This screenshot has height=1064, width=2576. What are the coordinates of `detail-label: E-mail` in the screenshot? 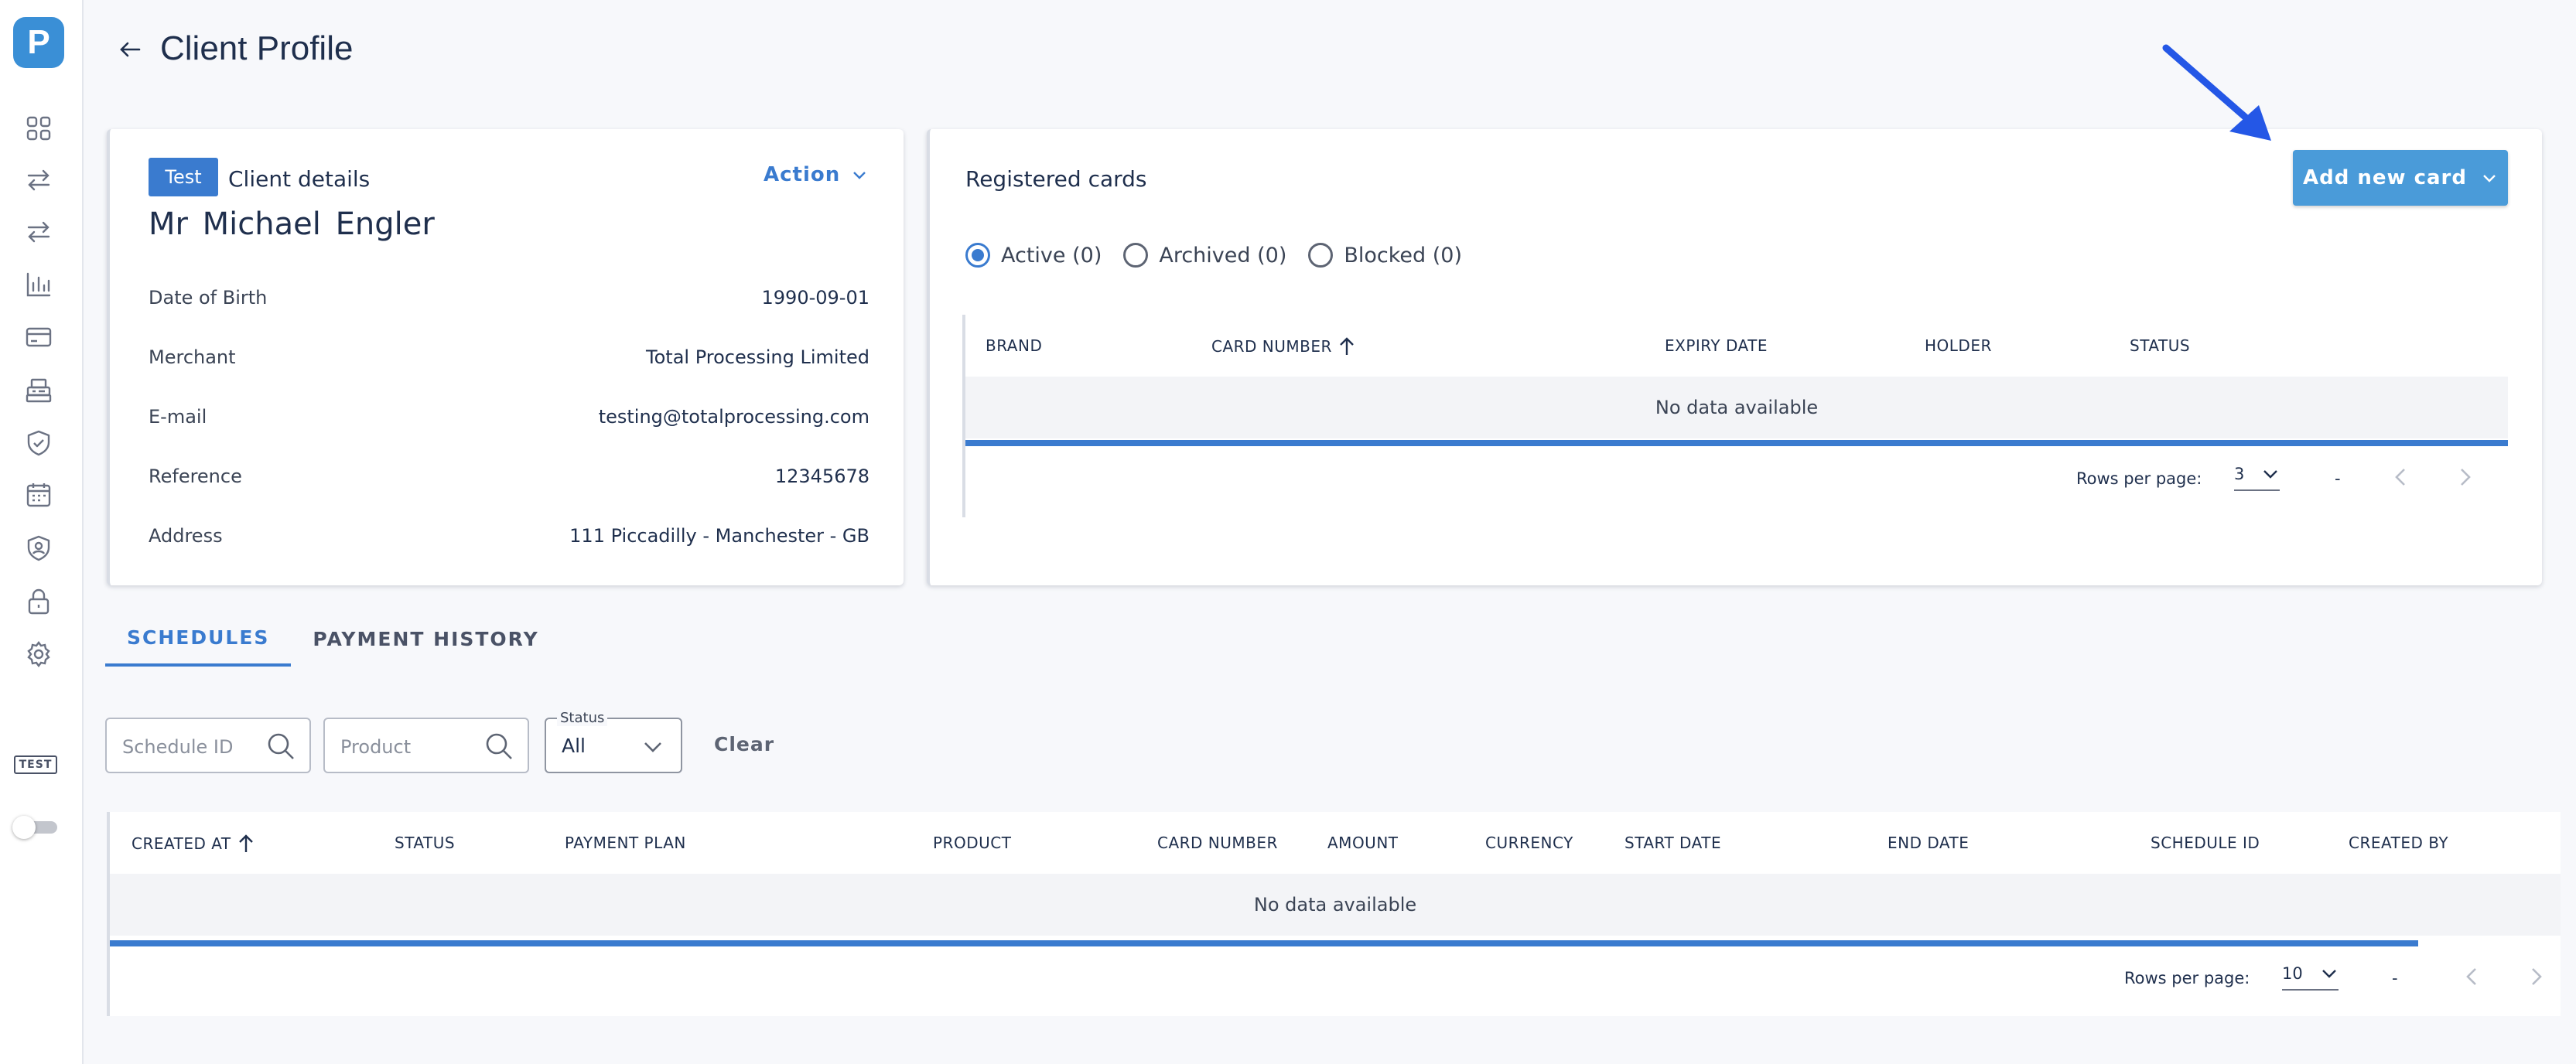 It's located at (178, 417).